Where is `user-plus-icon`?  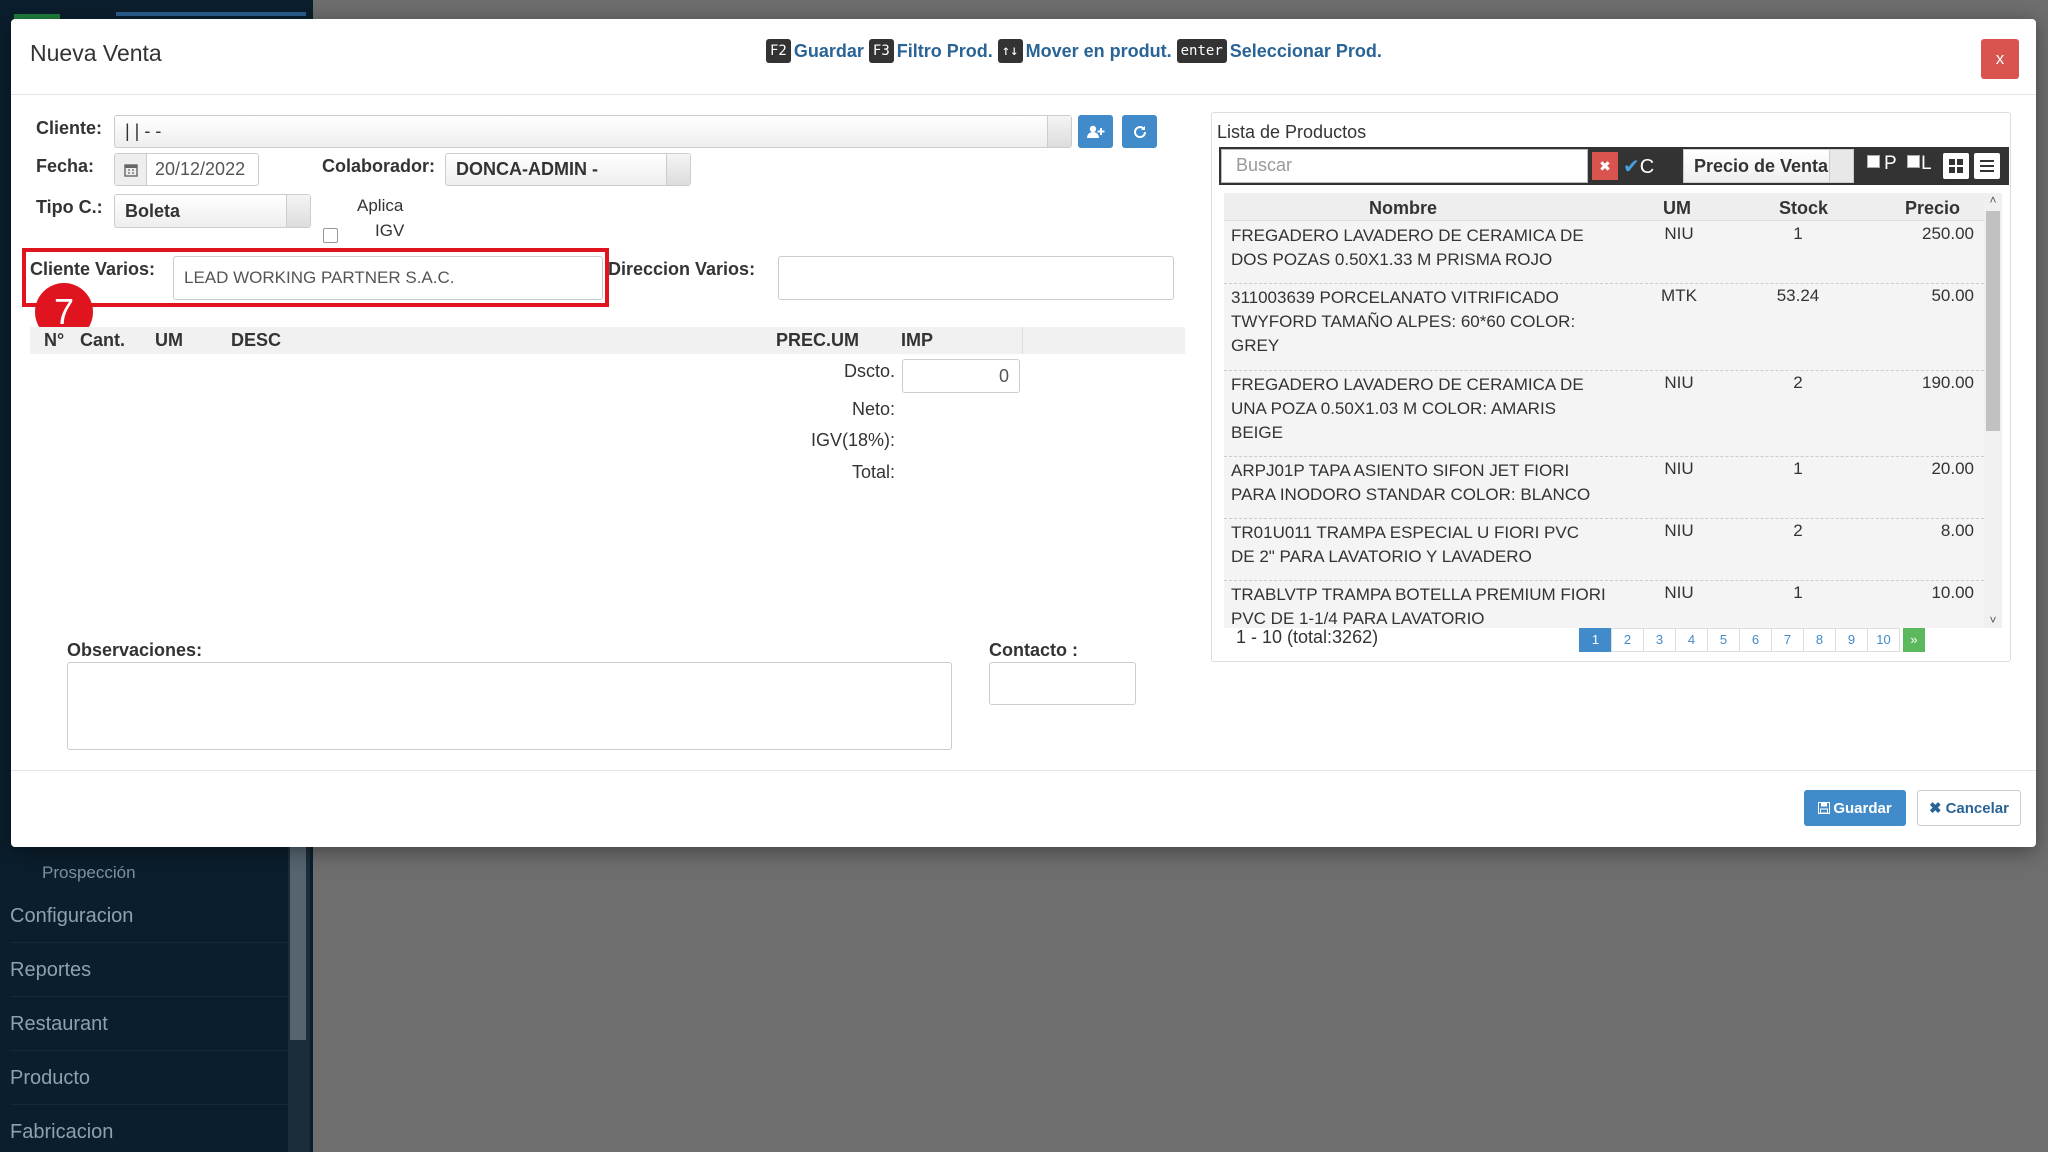
user-plus-icon is located at coordinates (1095, 131).